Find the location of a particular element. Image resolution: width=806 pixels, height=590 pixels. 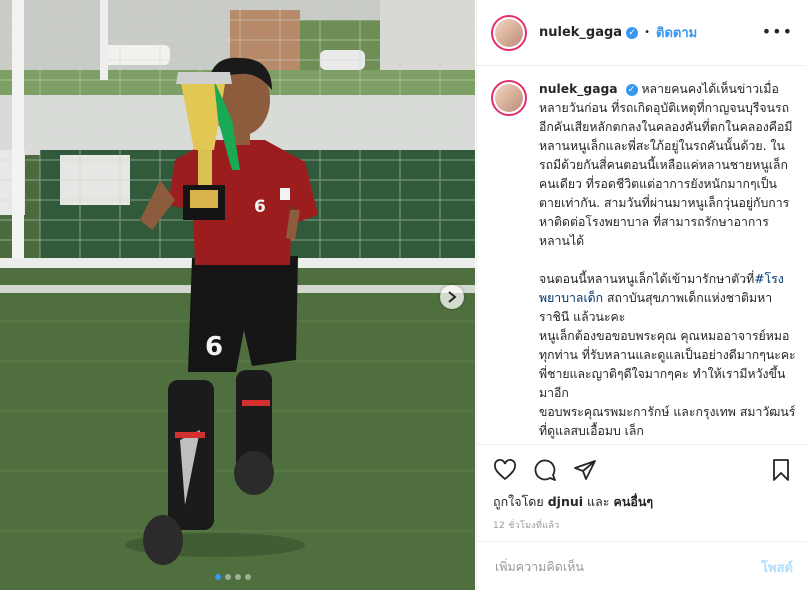

liked-by-and: และ is located at coordinates (598, 501).